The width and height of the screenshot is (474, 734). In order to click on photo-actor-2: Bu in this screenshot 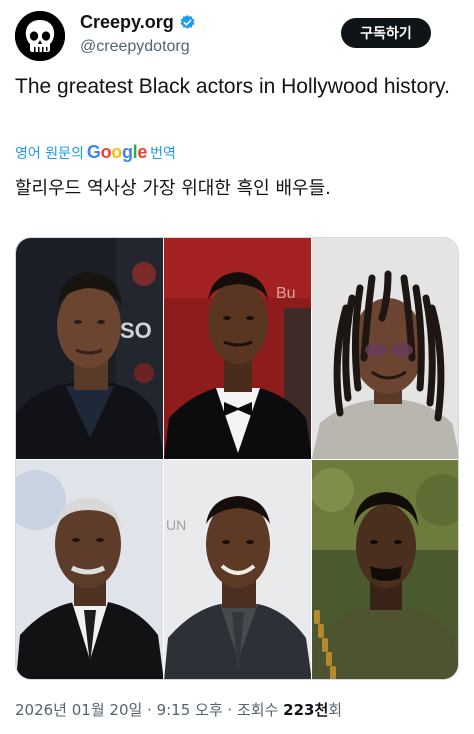, I will do `click(238, 348)`.